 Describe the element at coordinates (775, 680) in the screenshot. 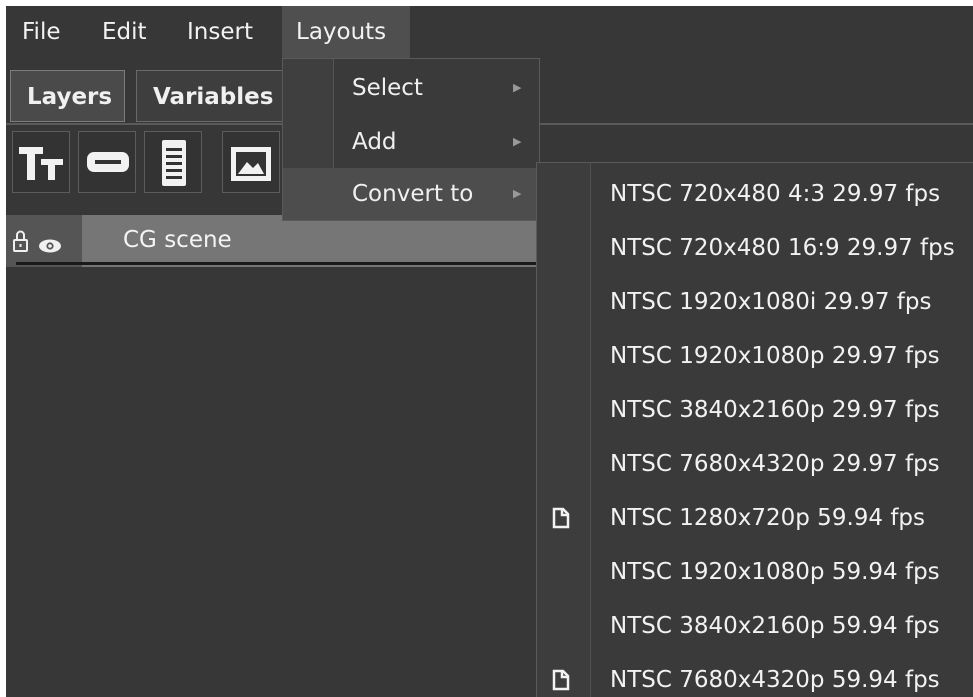

I see `format-option-label: NTSC 7680x4320p 59.94 fps` at that location.